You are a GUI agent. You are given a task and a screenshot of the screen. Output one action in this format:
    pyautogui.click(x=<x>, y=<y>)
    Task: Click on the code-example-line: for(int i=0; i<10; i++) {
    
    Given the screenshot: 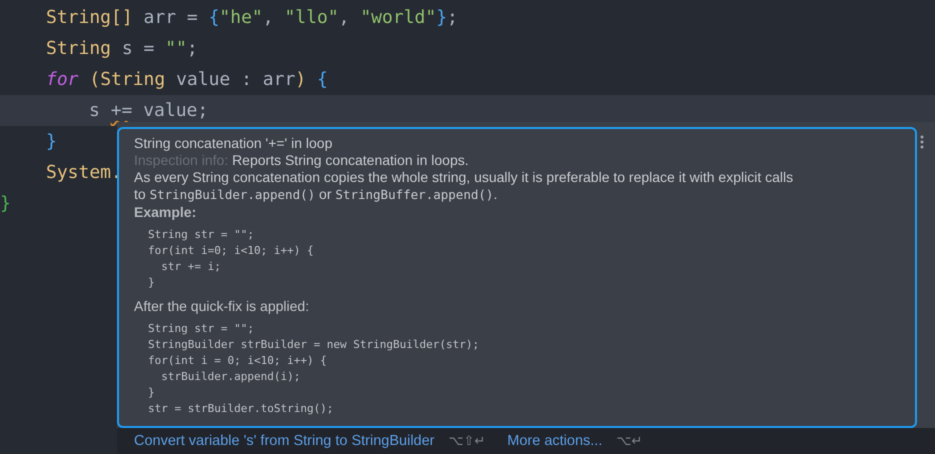 What is the action you would take?
    pyautogui.click(x=231, y=251)
    